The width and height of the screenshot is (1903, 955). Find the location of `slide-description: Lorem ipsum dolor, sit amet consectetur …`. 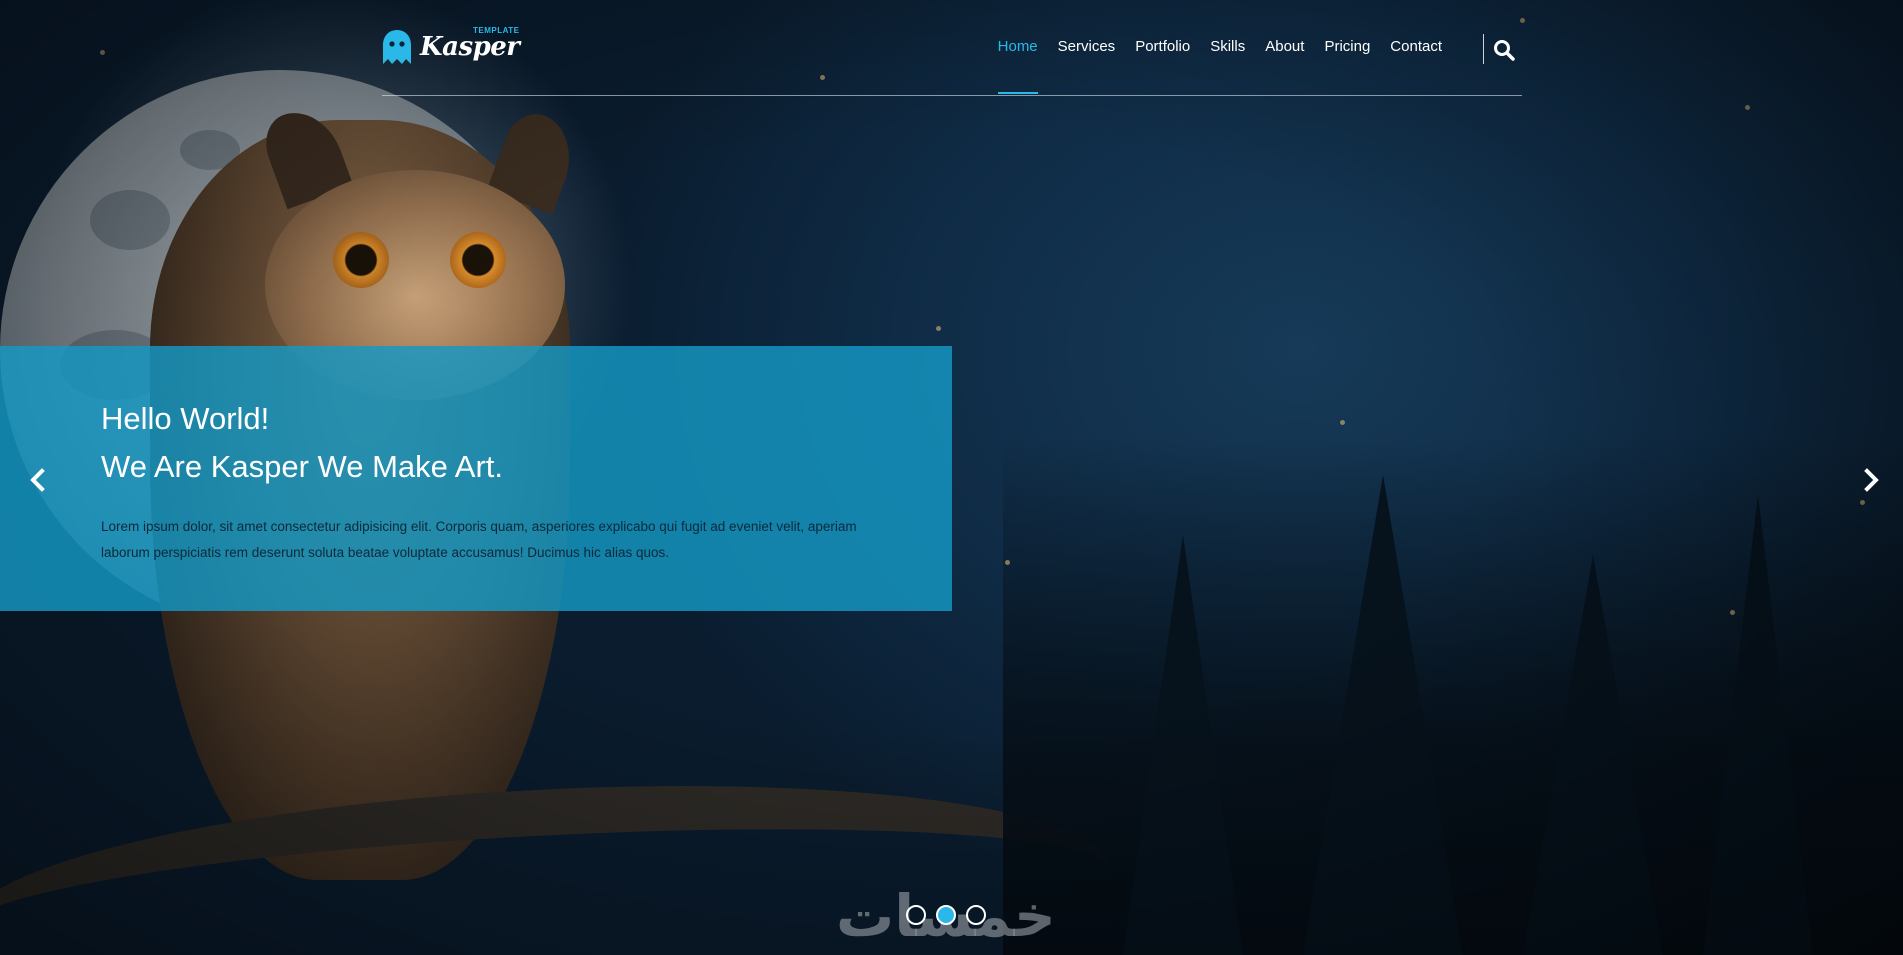

slide-description: Lorem ipsum dolor, sit amet consectetur … is located at coordinates (479, 539).